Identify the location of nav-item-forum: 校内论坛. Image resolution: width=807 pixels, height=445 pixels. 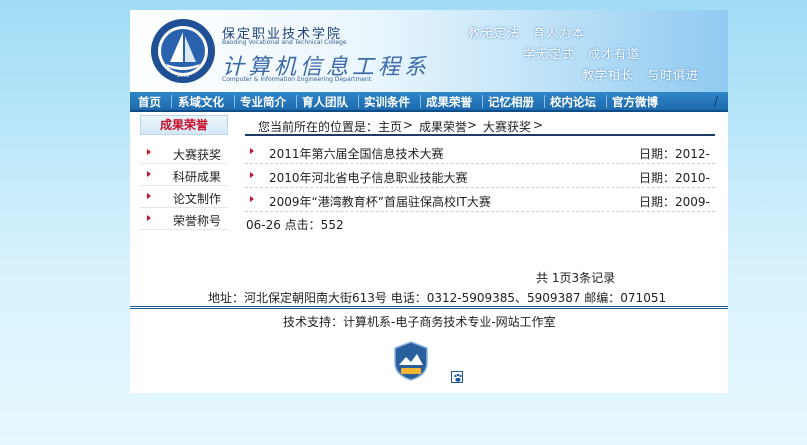
(573, 102).